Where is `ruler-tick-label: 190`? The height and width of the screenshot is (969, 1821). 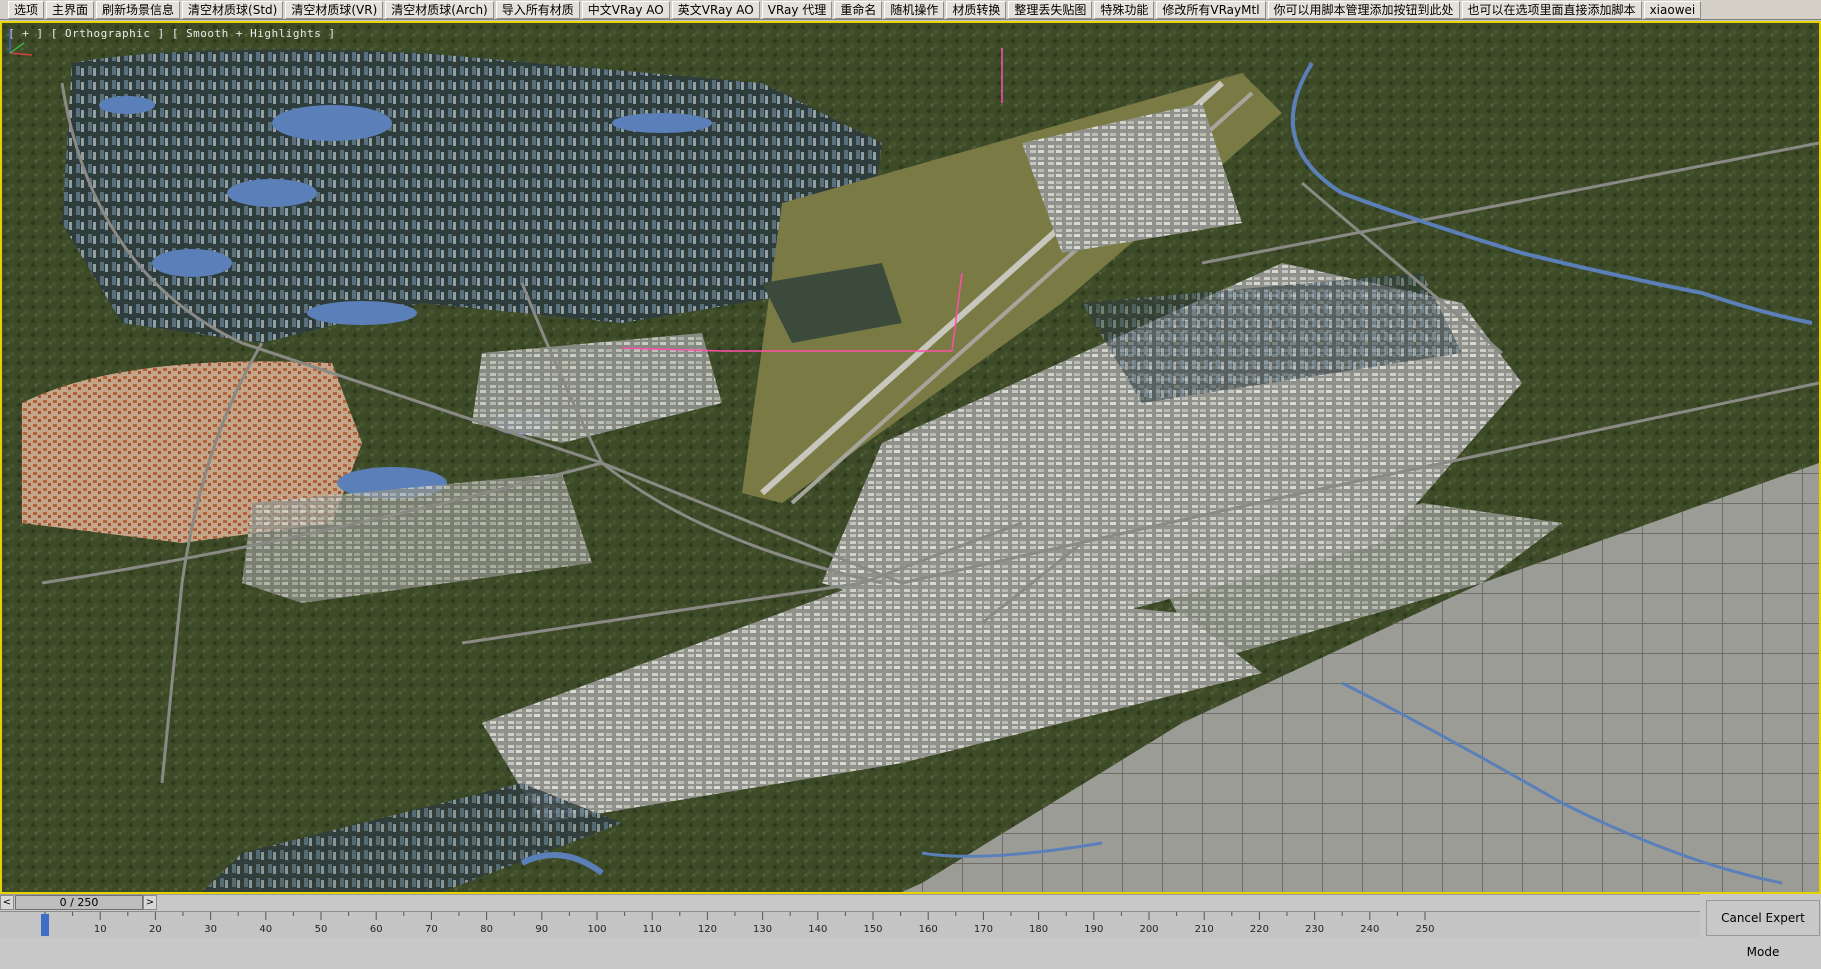 ruler-tick-label: 190 is located at coordinates (1093, 929).